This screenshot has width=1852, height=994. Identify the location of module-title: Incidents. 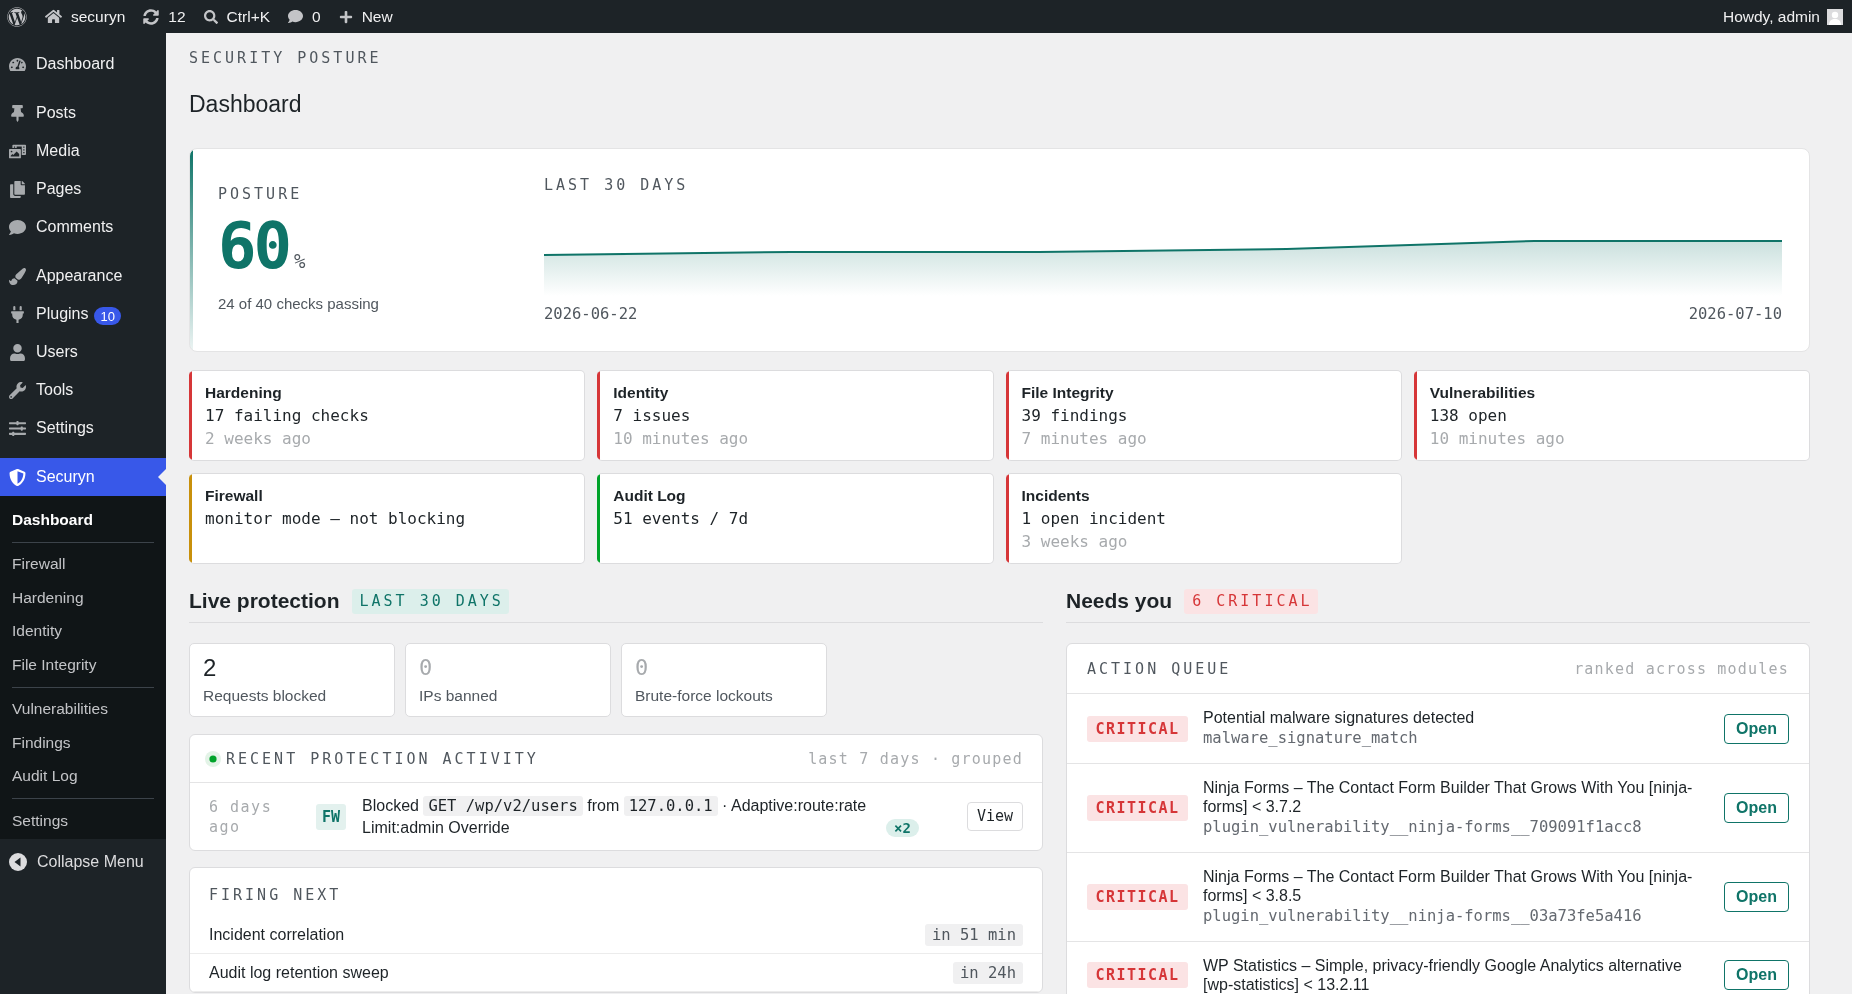
(1056, 496).